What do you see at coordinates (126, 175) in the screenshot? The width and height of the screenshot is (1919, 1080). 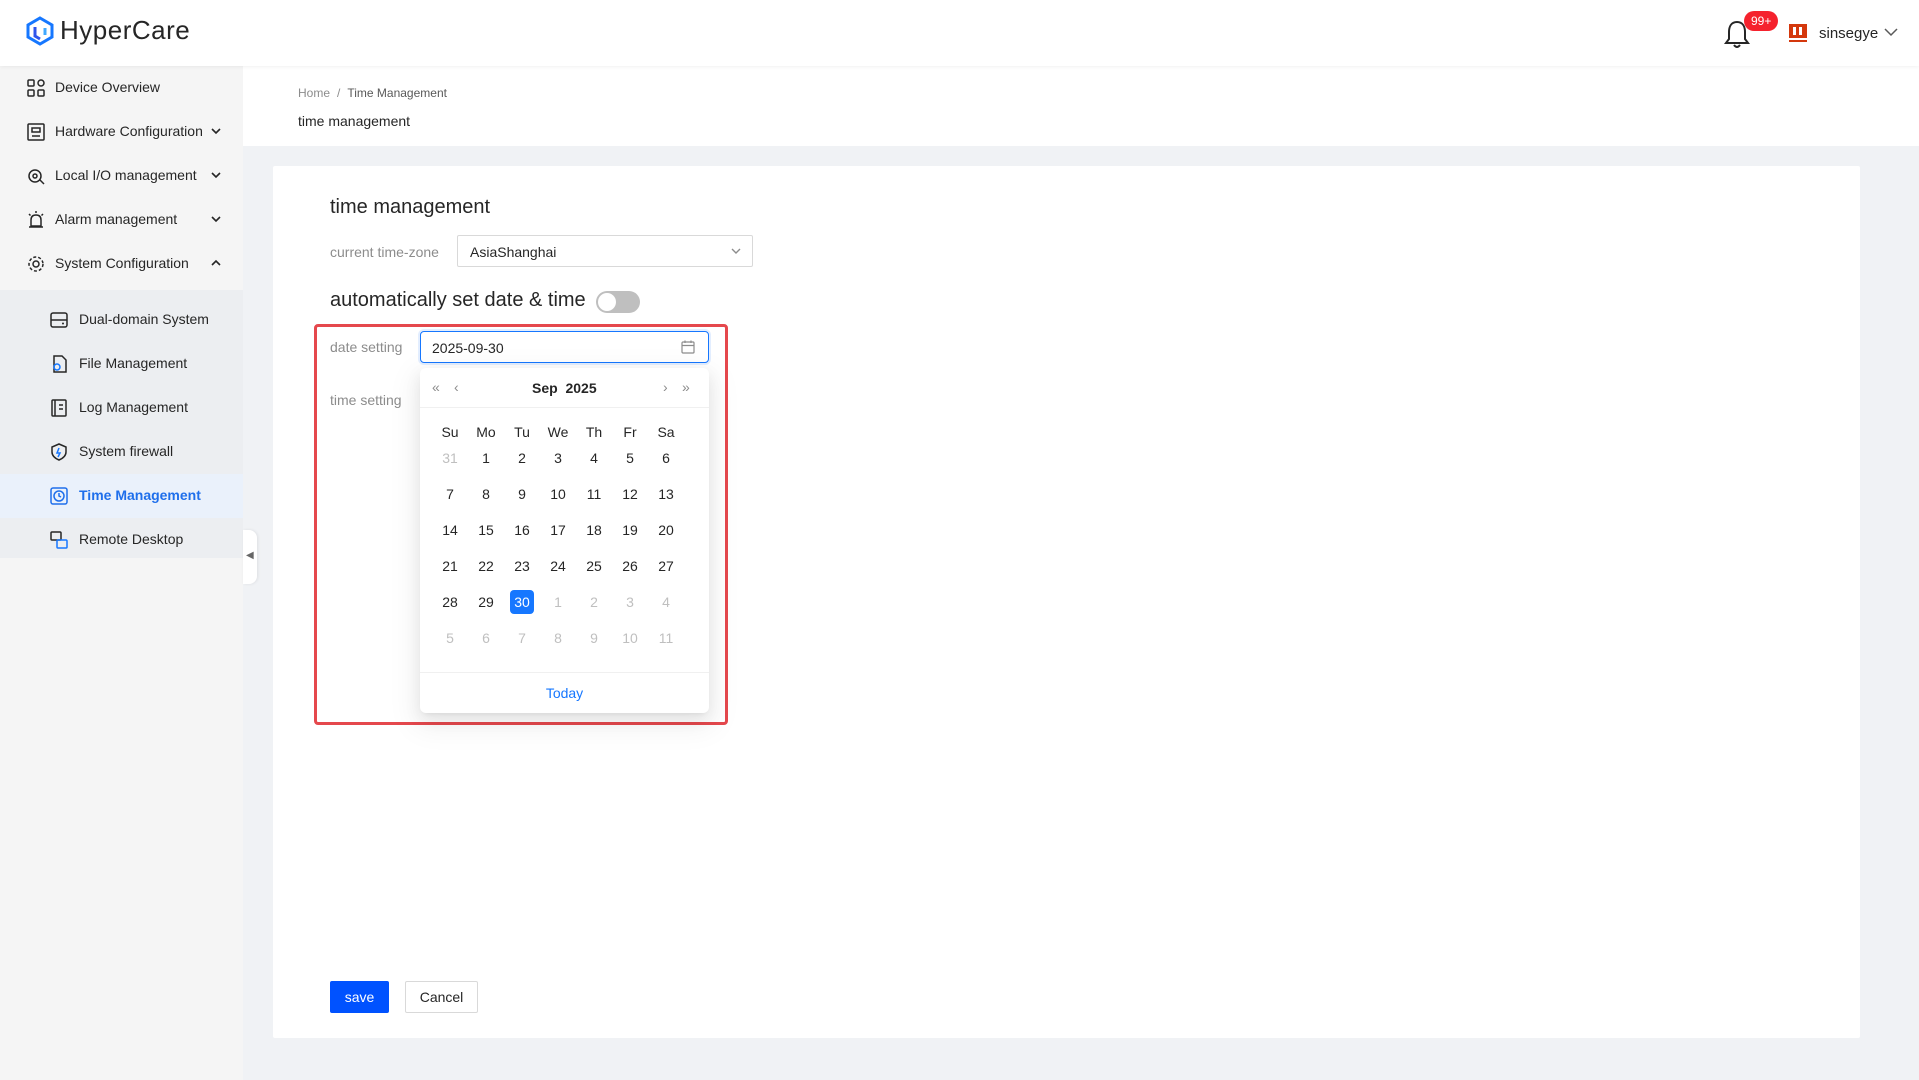 I see `sidebar-item-label: Local I/O management` at bounding box center [126, 175].